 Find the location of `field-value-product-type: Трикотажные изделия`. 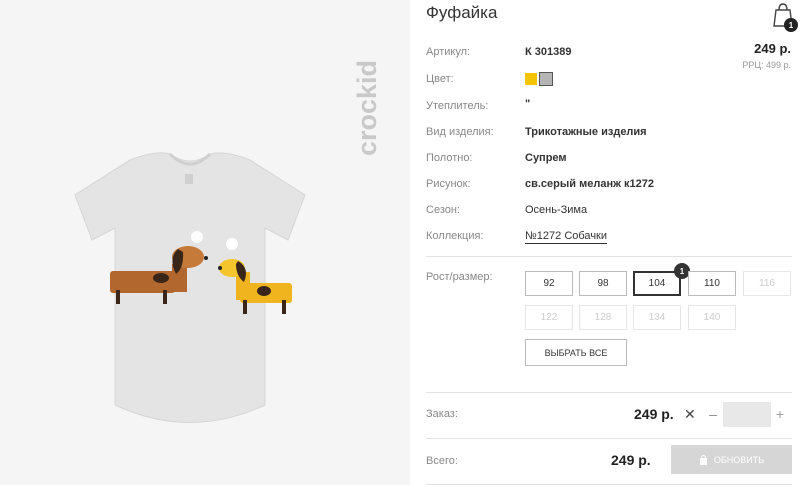

field-value-product-type: Трикотажные изделия is located at coordinates (586, 132).